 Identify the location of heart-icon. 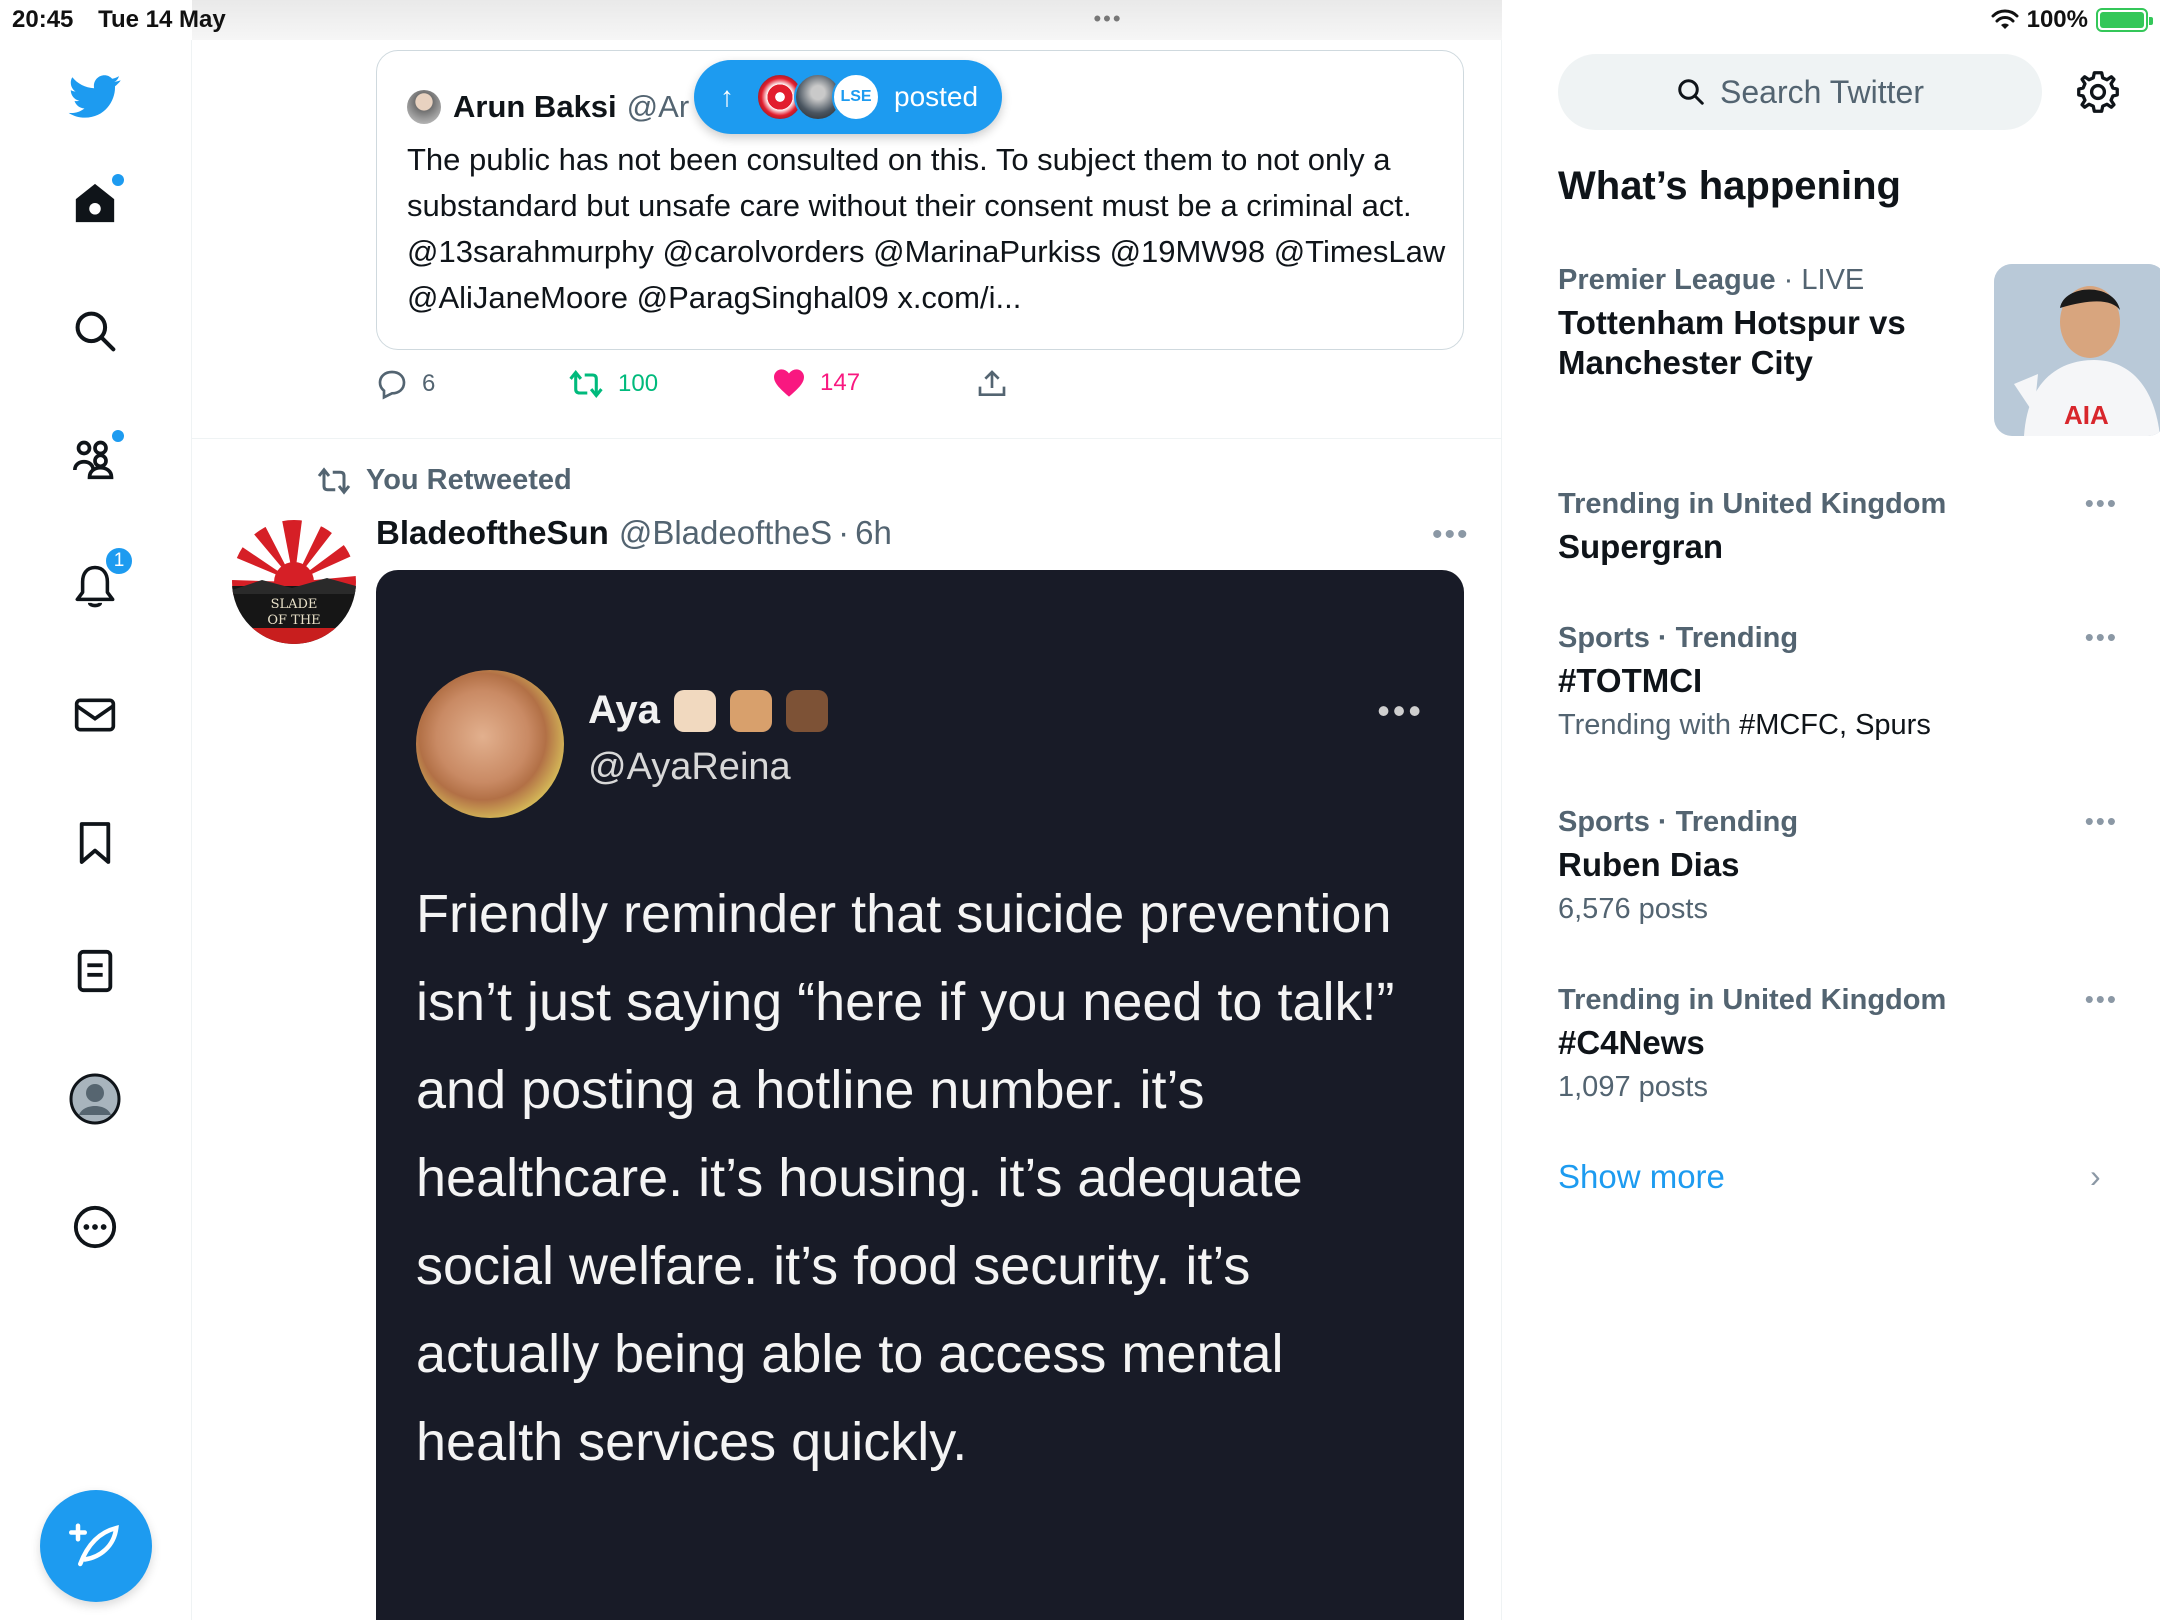
(789, 383).